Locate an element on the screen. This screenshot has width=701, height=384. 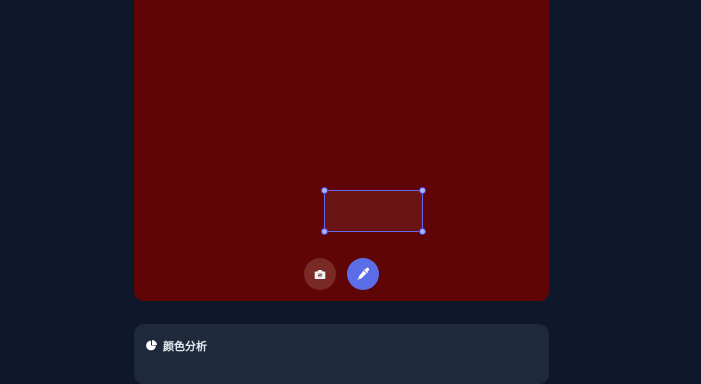
panel-header: 颜色分析 is located at coordinates (176, 345).